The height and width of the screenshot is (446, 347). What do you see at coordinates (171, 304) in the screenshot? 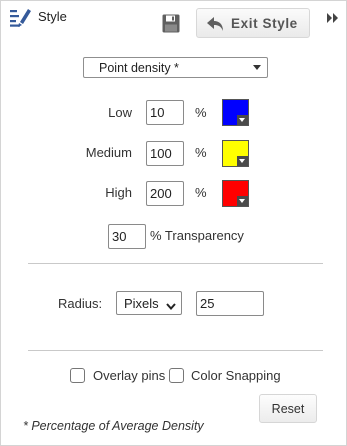
I see `chevron-down-icon` at bounding box center [171, 304].